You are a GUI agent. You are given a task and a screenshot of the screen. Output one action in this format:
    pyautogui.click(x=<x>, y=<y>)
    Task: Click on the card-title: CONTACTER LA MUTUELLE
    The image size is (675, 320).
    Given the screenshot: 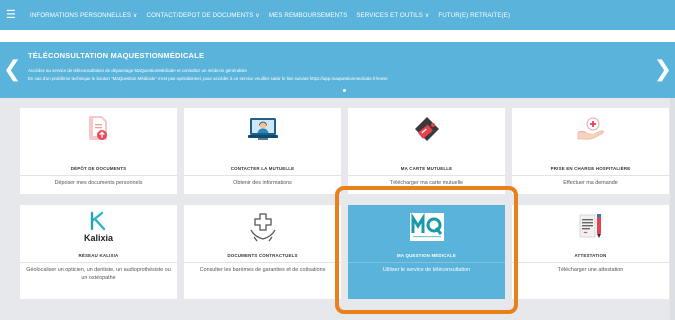 What is the action you would take?
    pyautogui.click(x=262, y=168)
    